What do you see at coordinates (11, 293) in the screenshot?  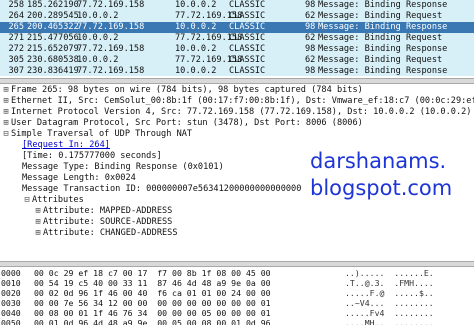 I see `hex-offset: 0020` at bounding box center [11, 293].